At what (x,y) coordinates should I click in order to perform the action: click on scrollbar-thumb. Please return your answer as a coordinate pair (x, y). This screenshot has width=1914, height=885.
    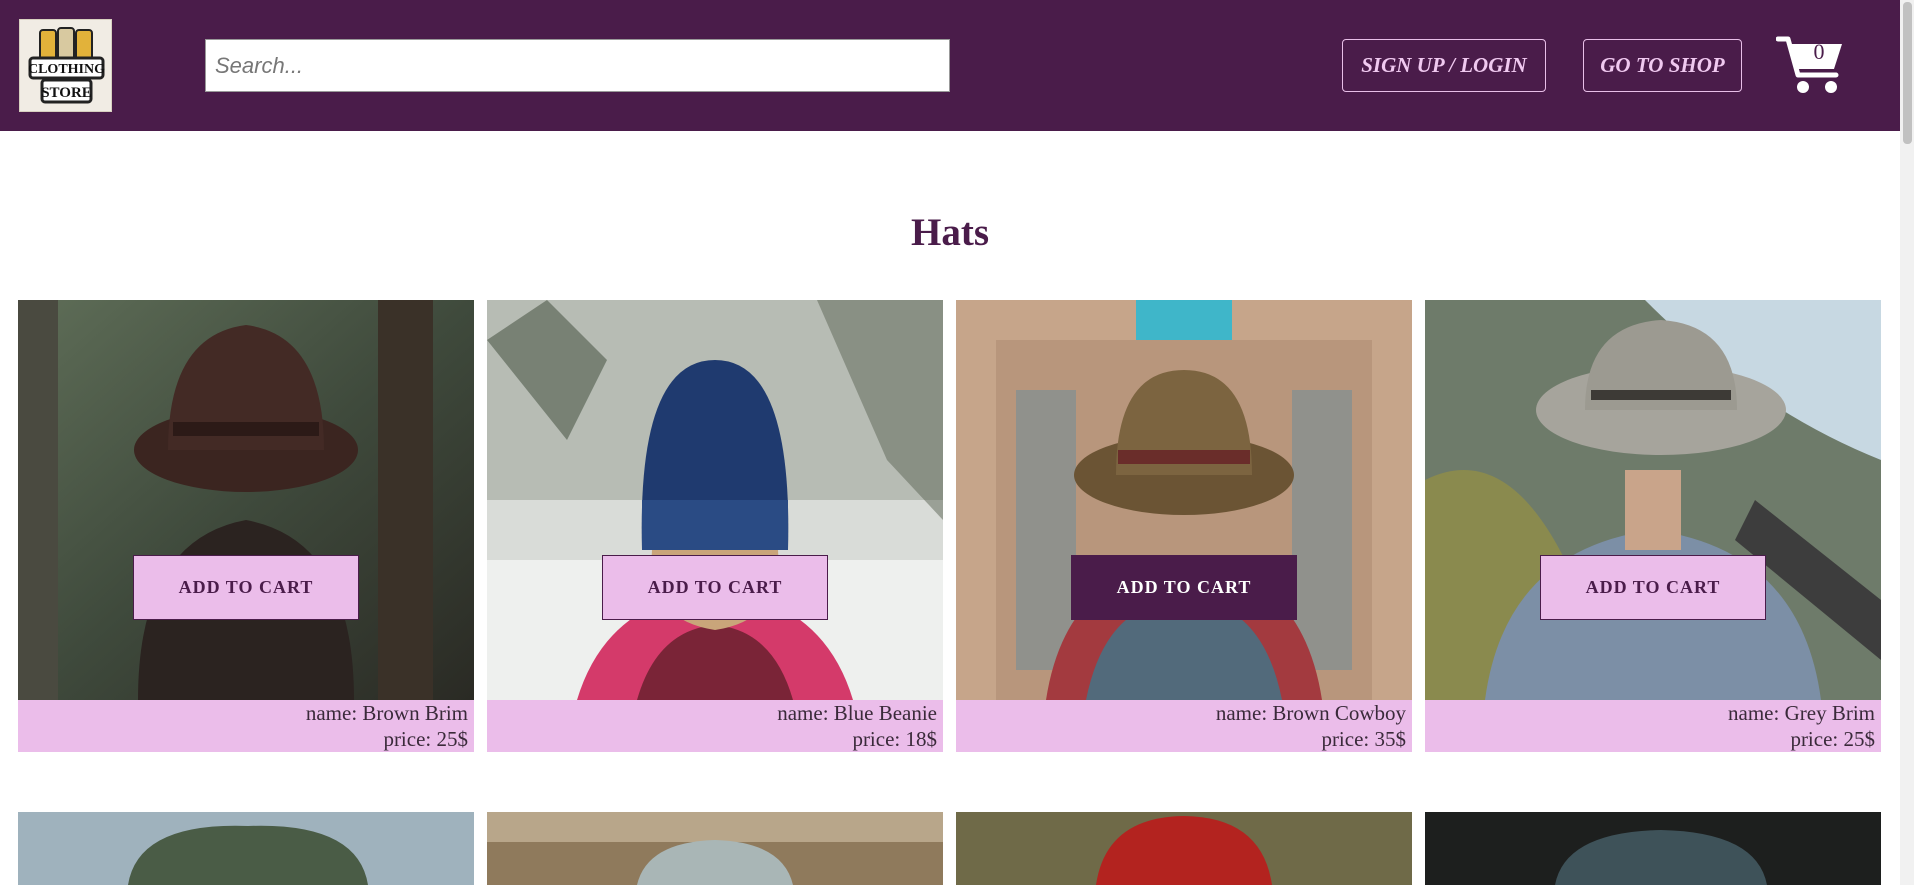
    Looking at the image, I should click on (1907, 73).